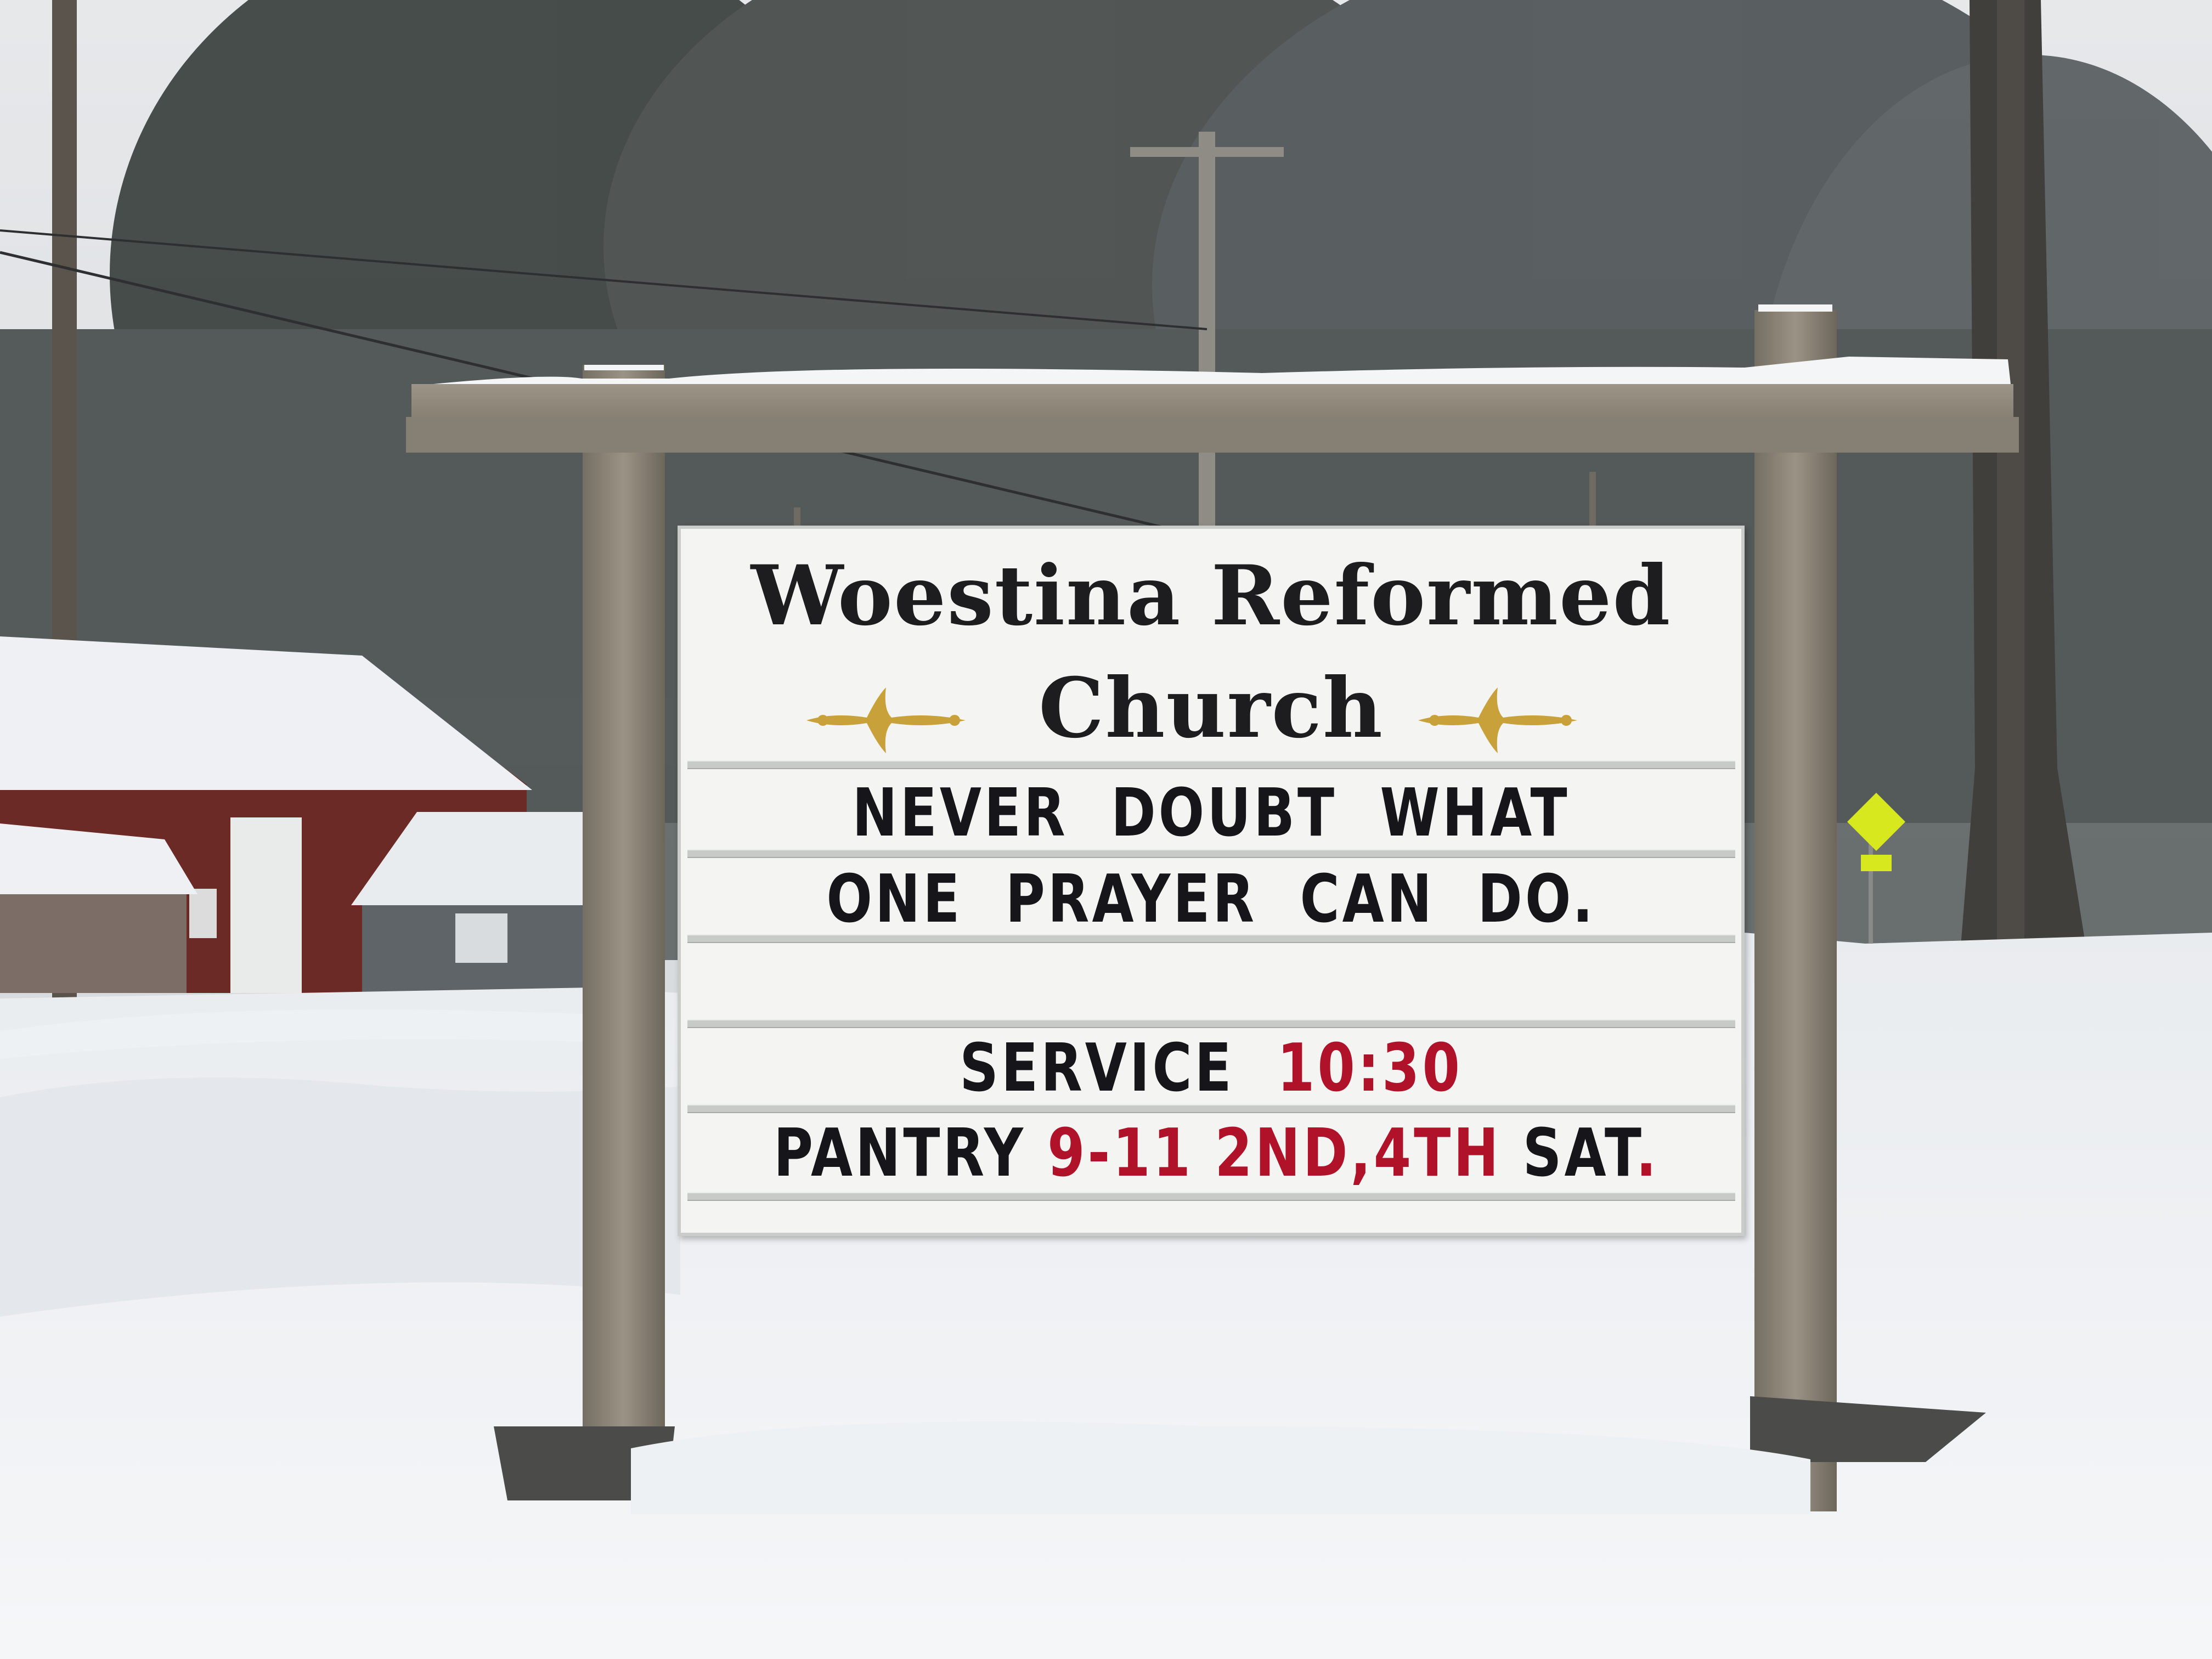 This screenshot has height=1659, width=2212. What do you see at coordinates (1211, 708) in the screenshot?
I see `sign-title-line2: Church` at bounding box center [1211, 708].